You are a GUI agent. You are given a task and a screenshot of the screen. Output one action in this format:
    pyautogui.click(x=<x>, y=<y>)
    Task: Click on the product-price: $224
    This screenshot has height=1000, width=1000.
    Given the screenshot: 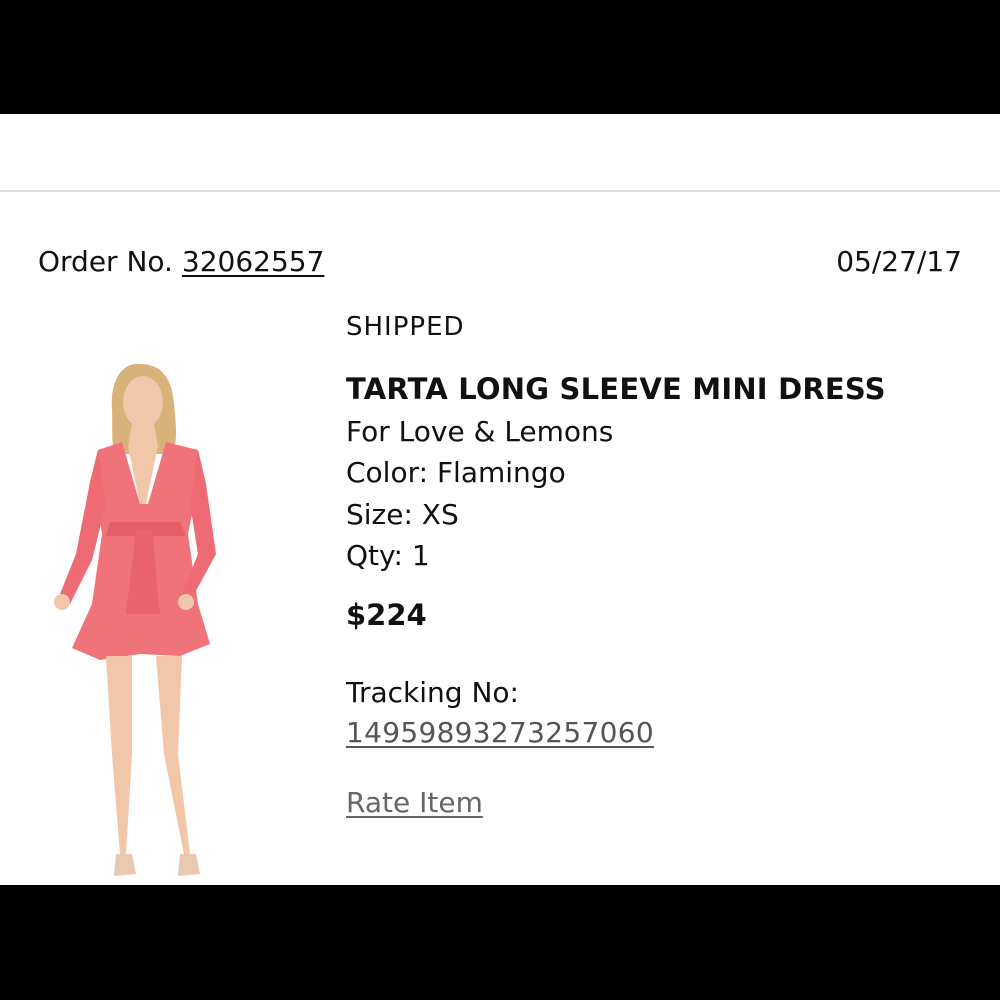 What is the action you would take?
    pyautogui.click(x=386, y=615)
    